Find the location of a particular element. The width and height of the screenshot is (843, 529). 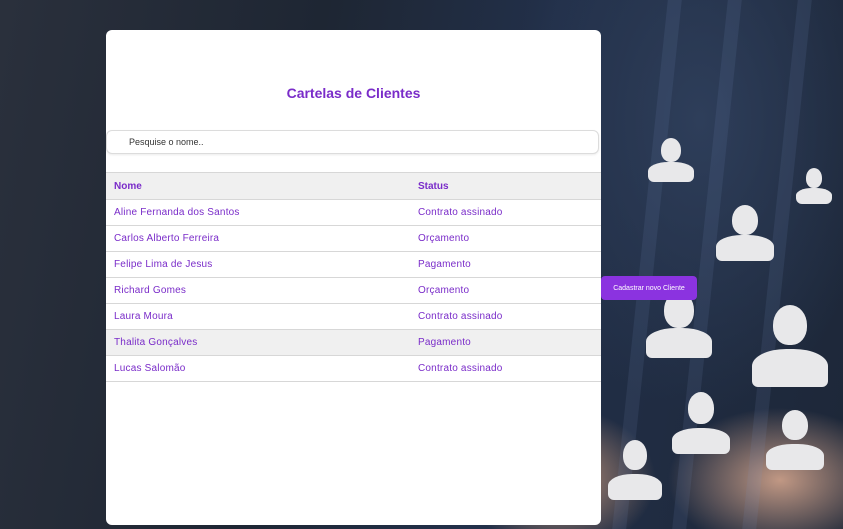

table-row: Carlos Alberto Ferreira Orçamento is located at coordinates (353, 238).